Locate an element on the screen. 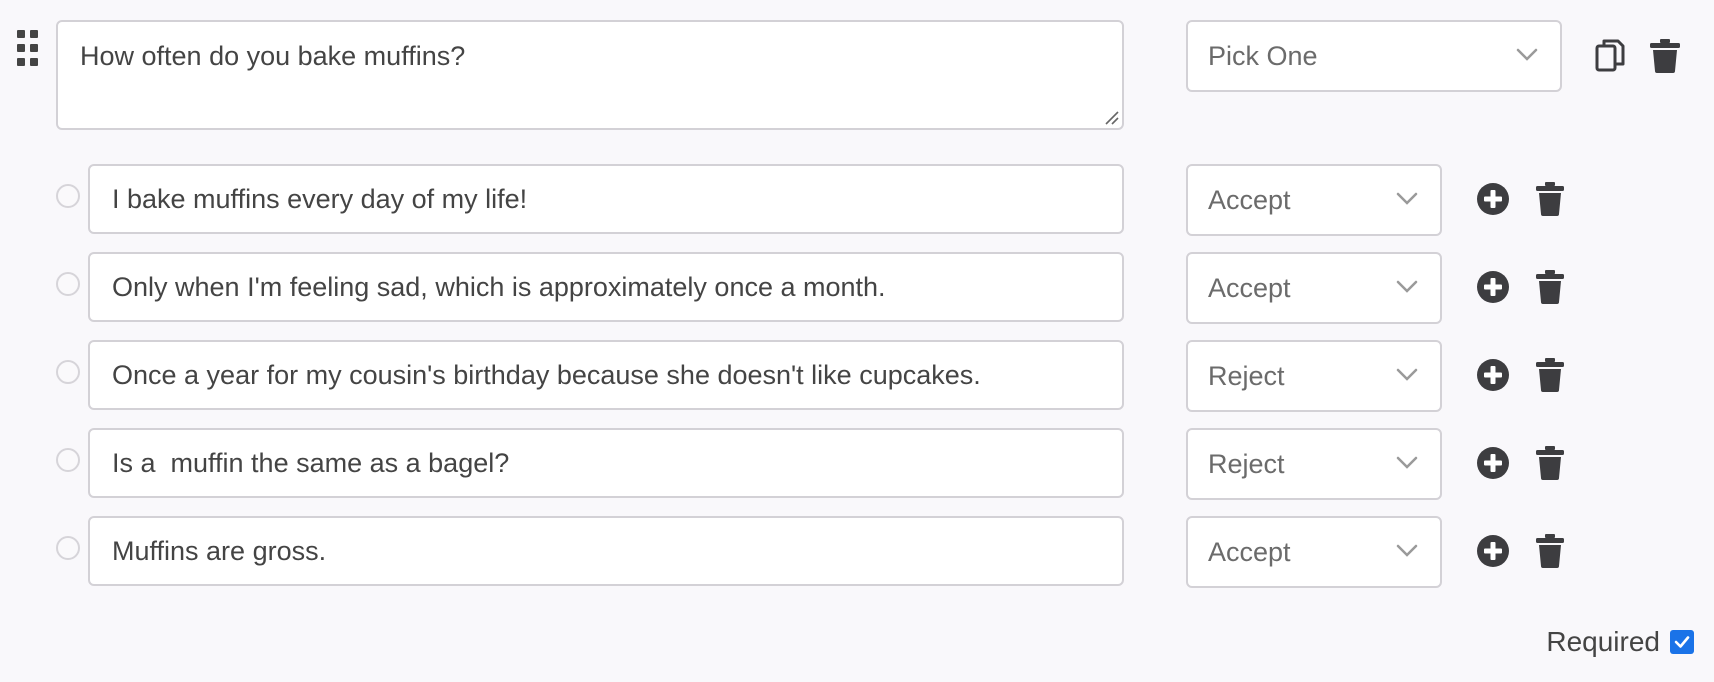 This screenshot has width=1714, height=682. answer-text: Is a muffin the same as a bagel? is located at coordinates (311, 462).